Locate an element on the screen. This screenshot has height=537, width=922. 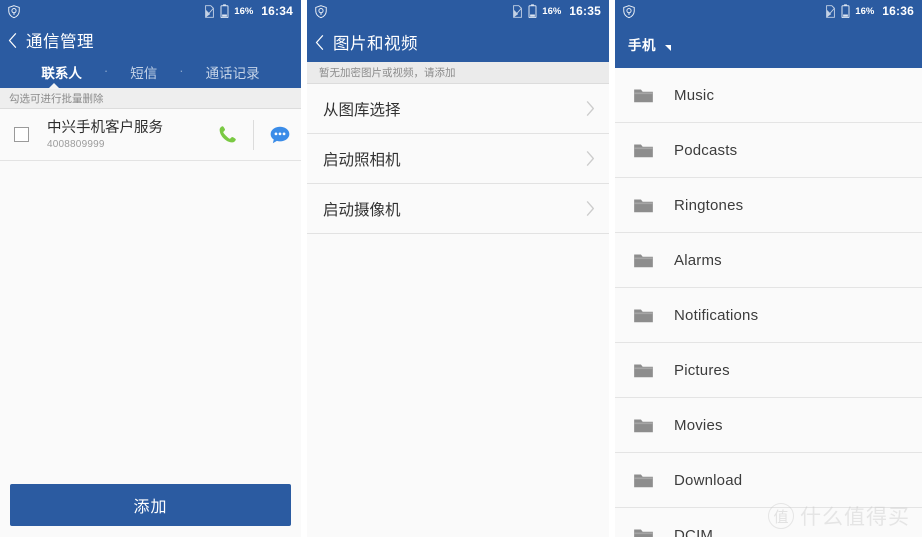
folder-name: Notifications is located at coordinates (716, 315).